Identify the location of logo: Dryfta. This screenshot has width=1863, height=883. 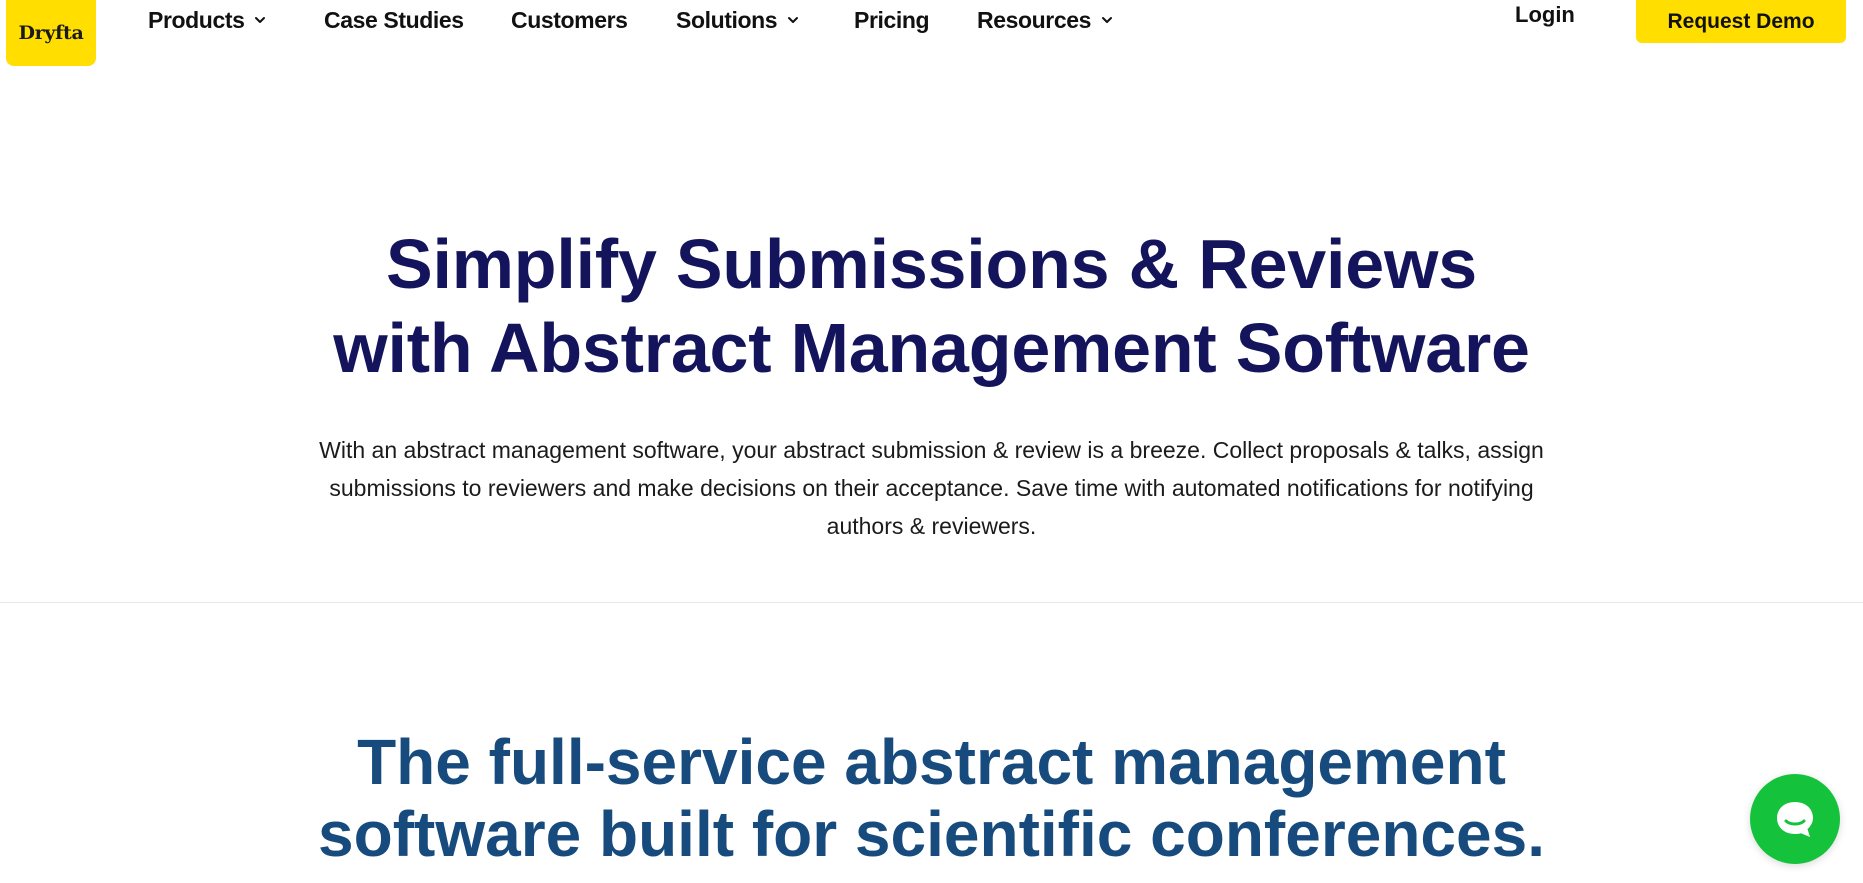
(51, 33).